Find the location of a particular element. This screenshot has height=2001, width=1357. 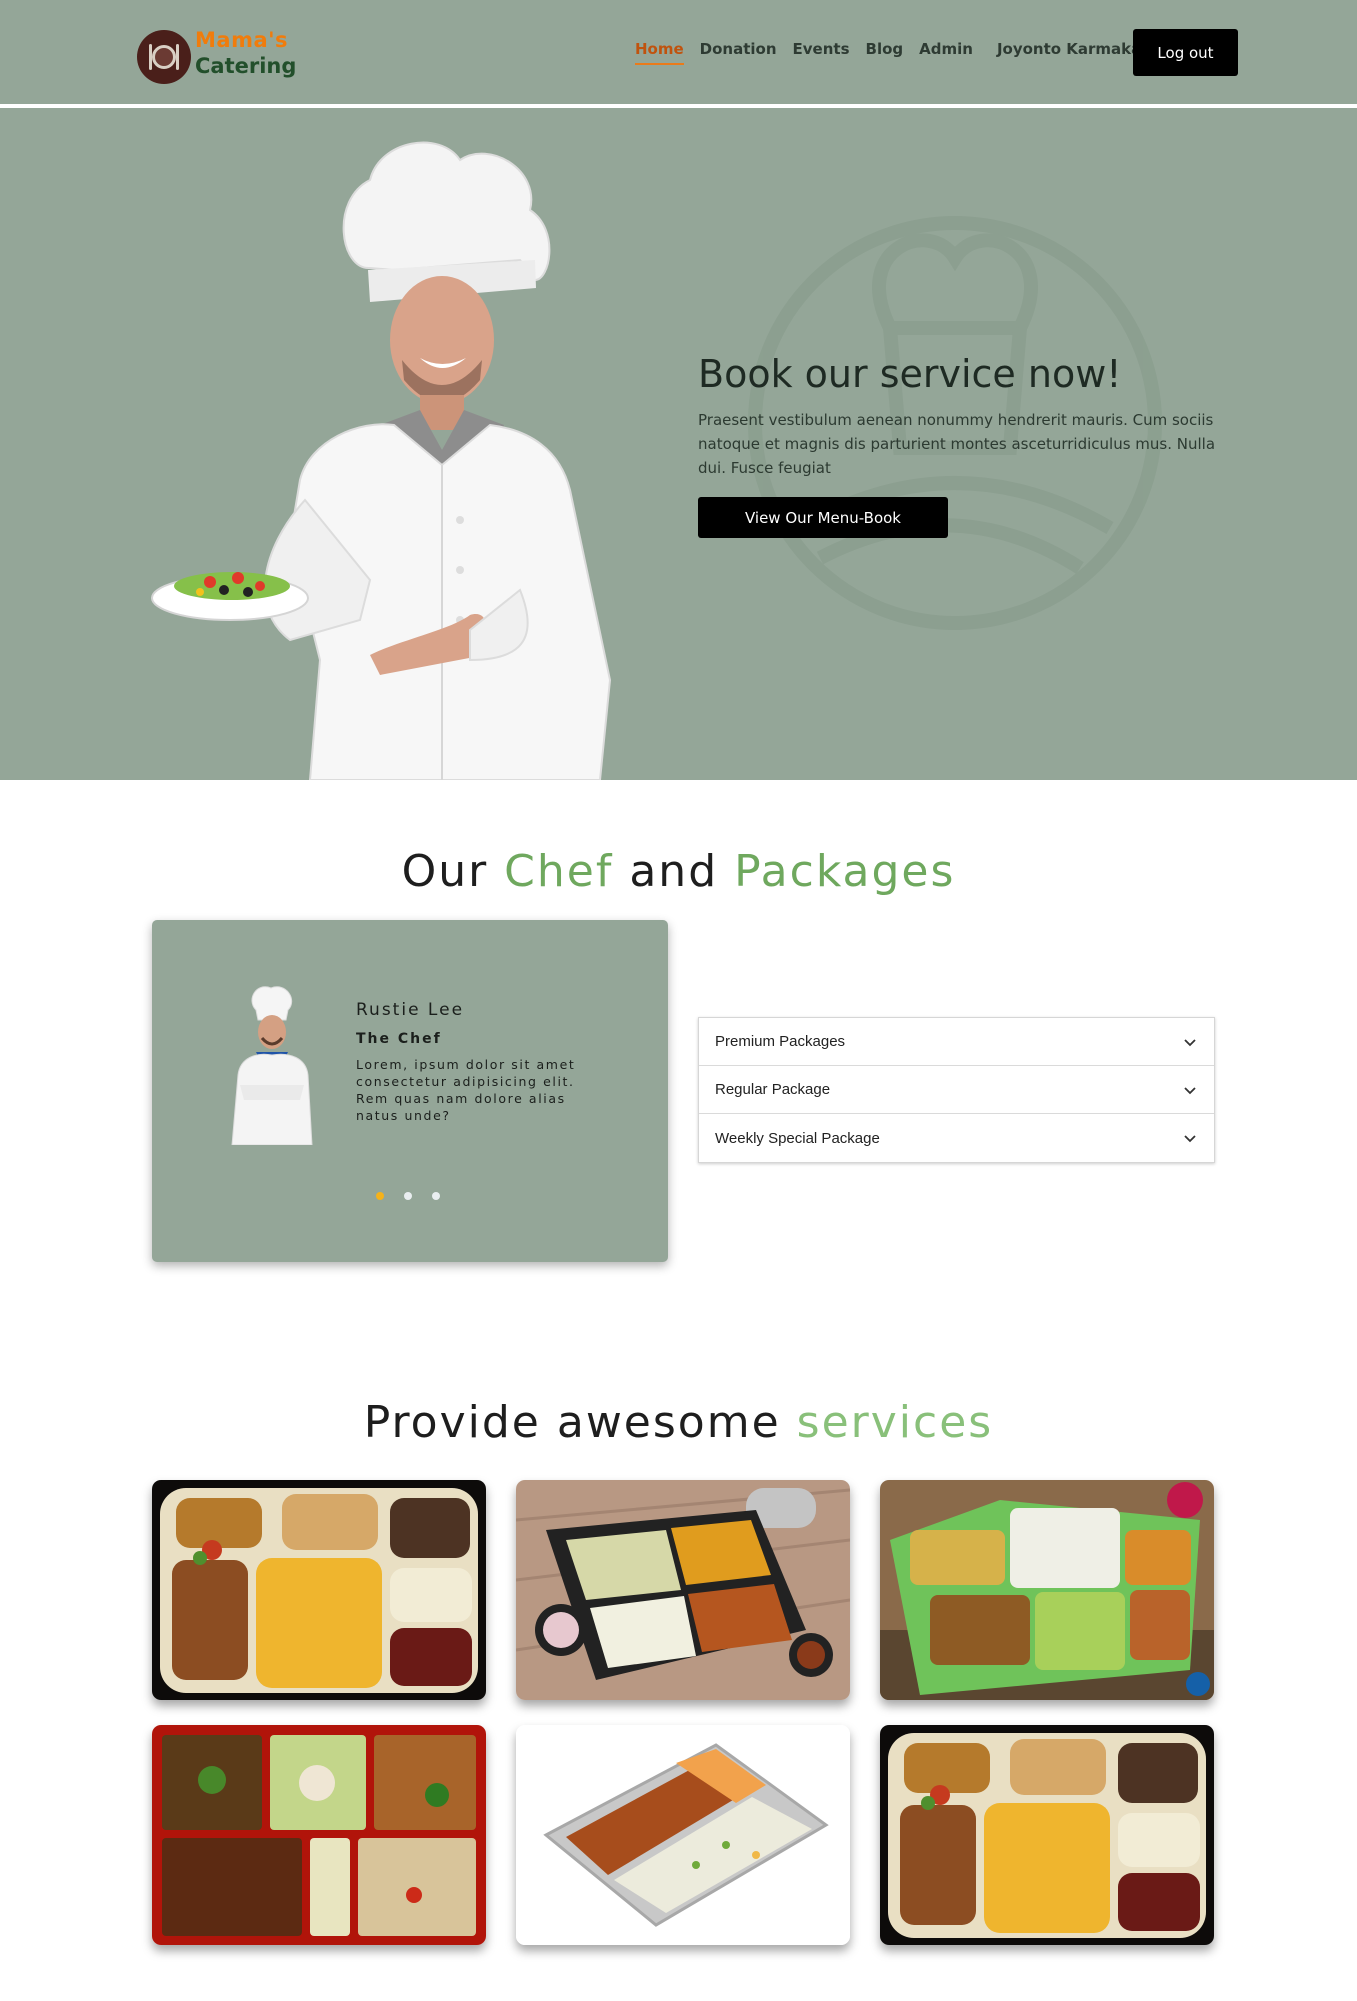

service-card-foil-tray is located at coordinates (683, 1835).